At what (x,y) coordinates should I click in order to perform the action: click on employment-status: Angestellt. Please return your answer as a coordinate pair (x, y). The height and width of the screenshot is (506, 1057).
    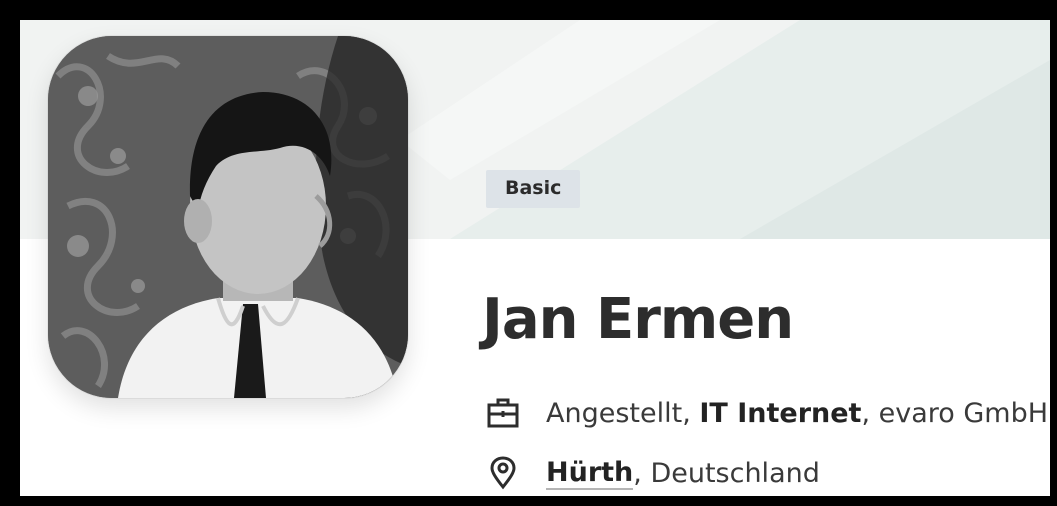
    Looking at the image, I should click on (614, 413).